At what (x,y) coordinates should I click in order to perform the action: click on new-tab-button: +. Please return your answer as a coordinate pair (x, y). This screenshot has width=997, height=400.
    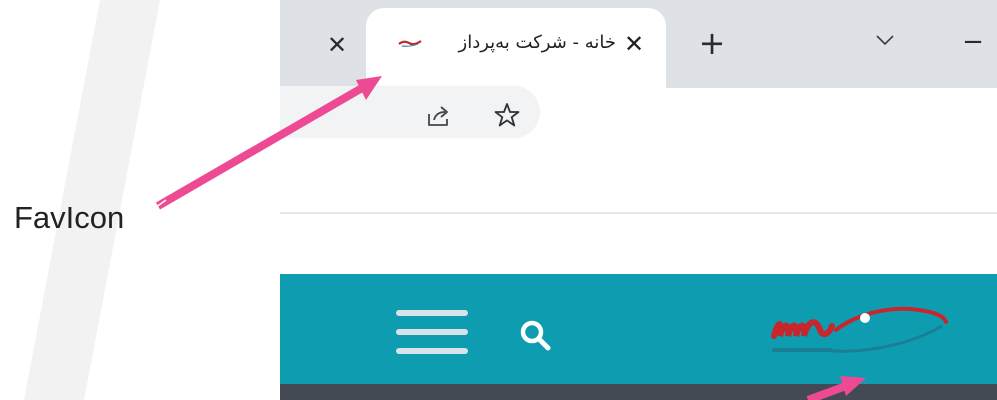
    Looking at the image, I should click on (712, 43).